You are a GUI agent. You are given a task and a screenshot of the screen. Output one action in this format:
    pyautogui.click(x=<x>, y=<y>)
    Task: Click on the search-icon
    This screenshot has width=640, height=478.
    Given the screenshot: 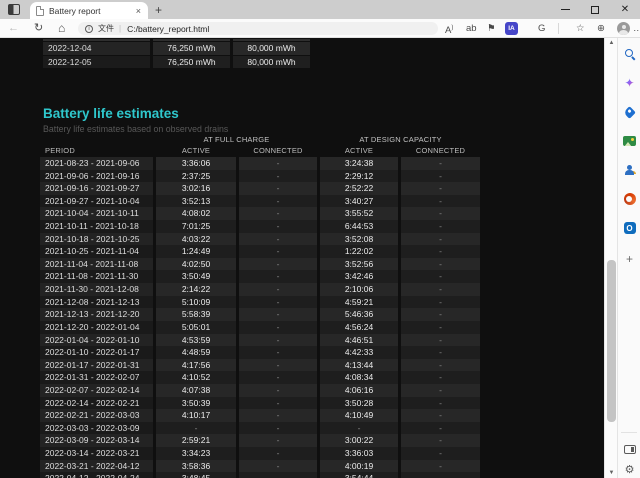 What is the action you would take?
    pyautogui.click(x=629, y=54)
    